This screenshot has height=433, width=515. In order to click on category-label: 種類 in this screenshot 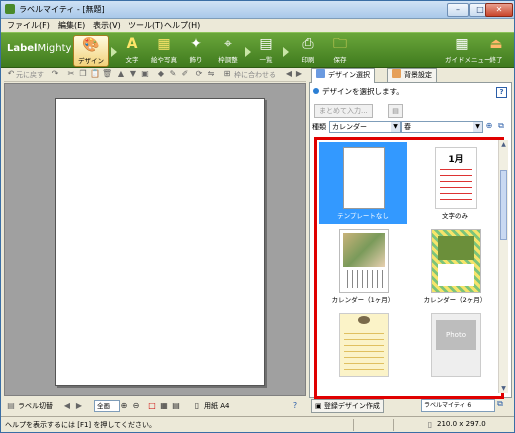, I will do `click(319, 127)`.